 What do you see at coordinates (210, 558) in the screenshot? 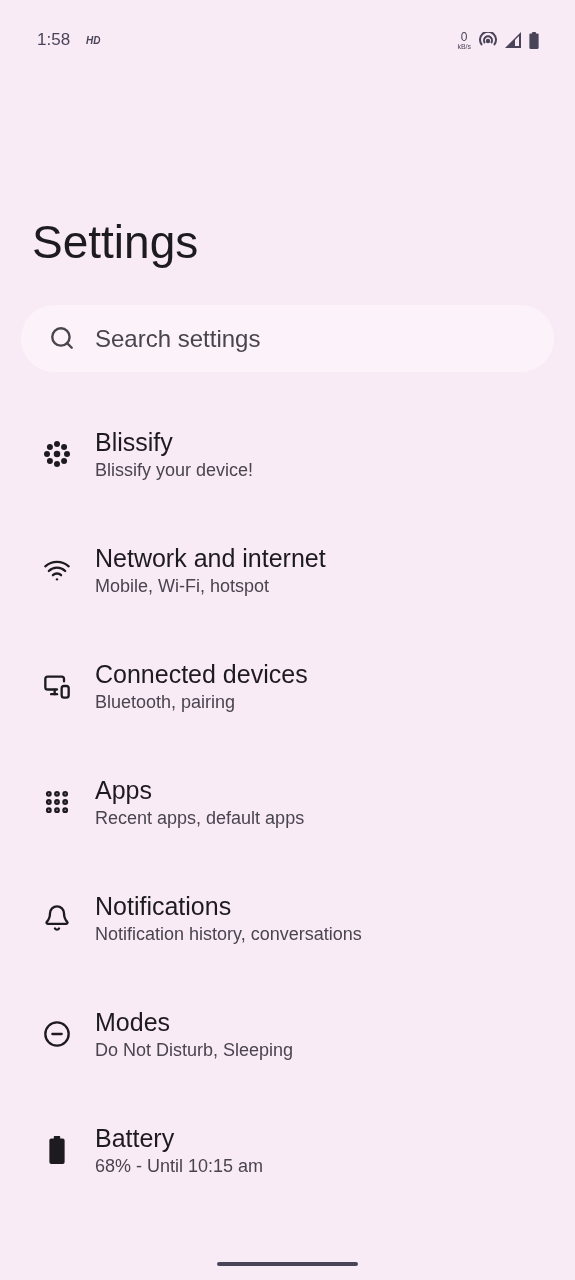
I see `item-title: Network and internet` at bounding box center [210, 558].